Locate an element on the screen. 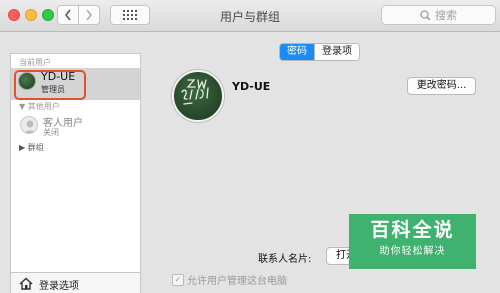 Image resolution: width=500 pixels, height=293 pixels. allow-admin-label: 允许用户管理这台电脑 is located at coordinates (237, 281).